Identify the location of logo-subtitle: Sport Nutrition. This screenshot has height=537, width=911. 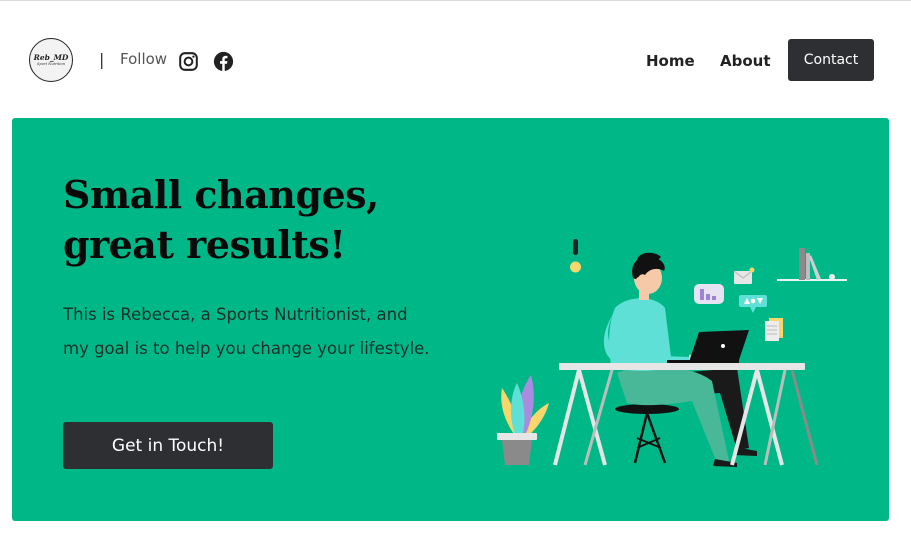
(51, 63).